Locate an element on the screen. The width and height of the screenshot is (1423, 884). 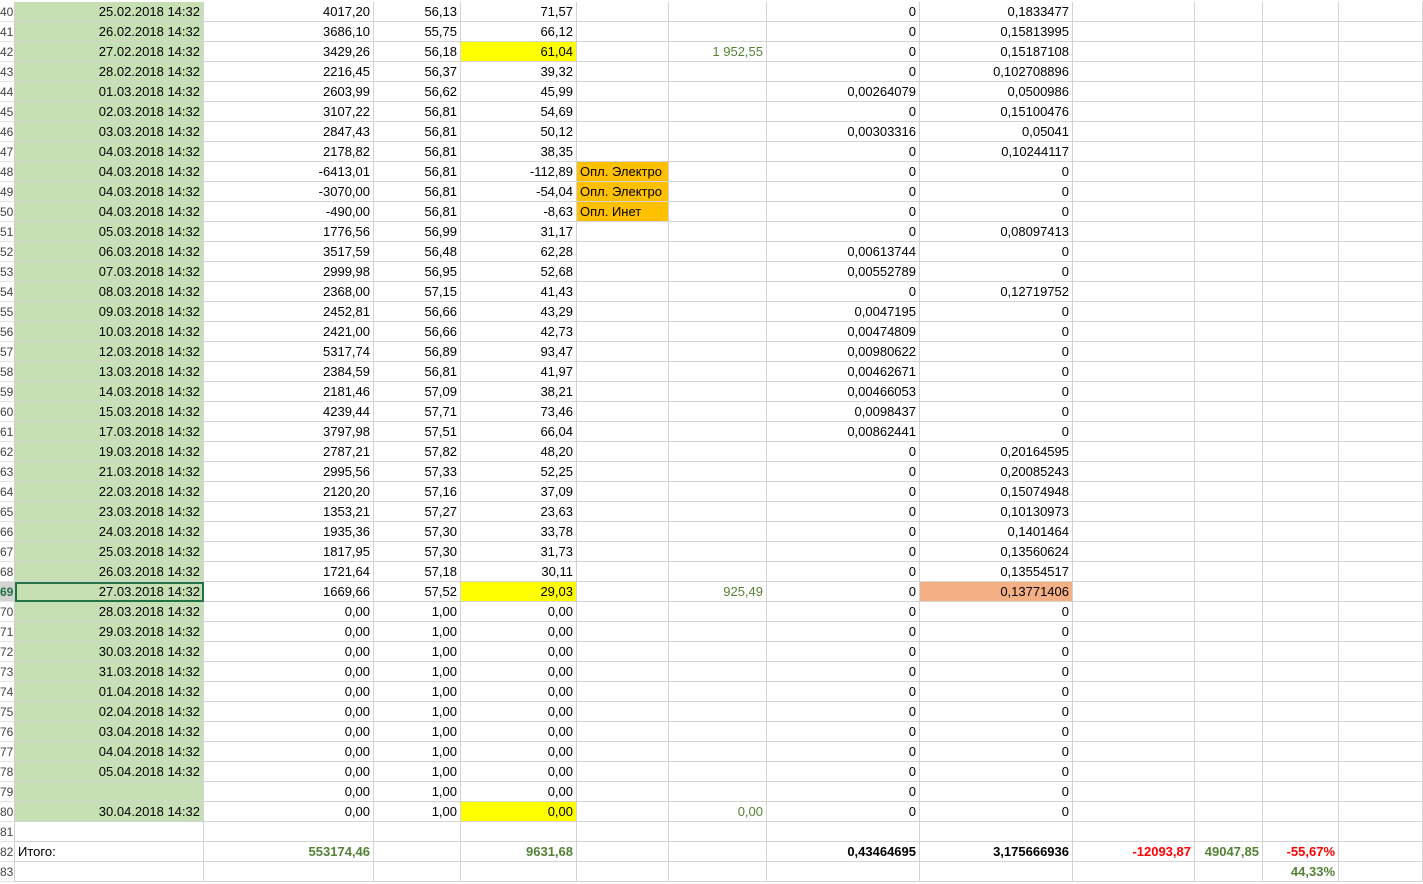
amount-cell: 1669,66 is located at coordinates (289, 592).